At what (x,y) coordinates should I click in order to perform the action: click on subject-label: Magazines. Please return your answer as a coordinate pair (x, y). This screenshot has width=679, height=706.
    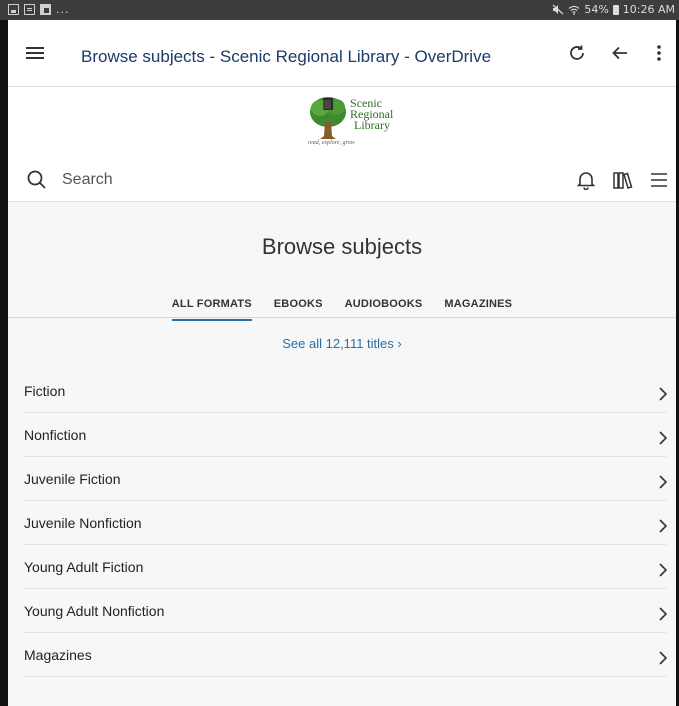
    Looking at the image, I should click on (58, 655).